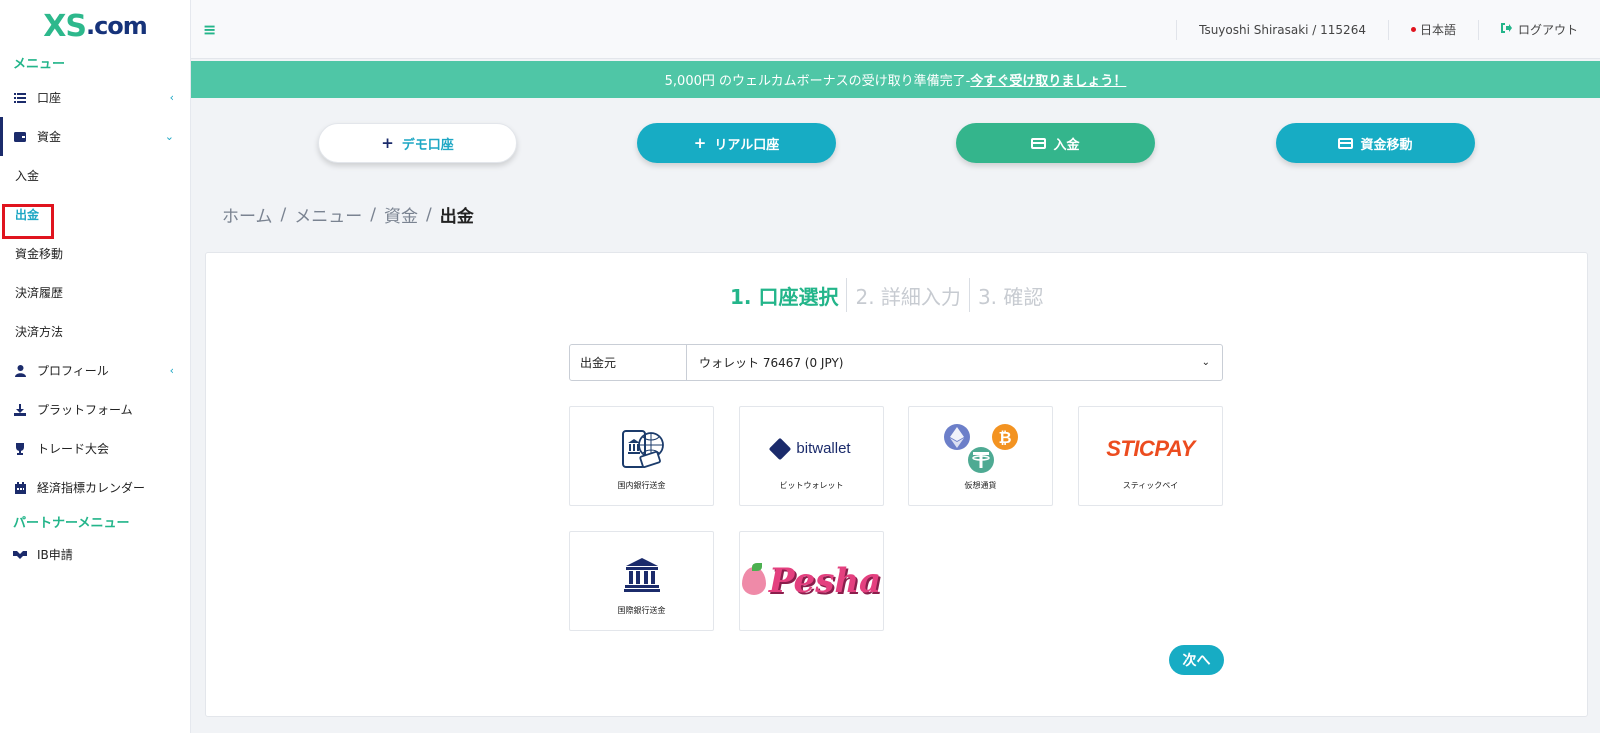  Describe the element at coordinates (95, 175) in the screenshot. I see `sidebar-subitem-deposit: 入金` at that location.